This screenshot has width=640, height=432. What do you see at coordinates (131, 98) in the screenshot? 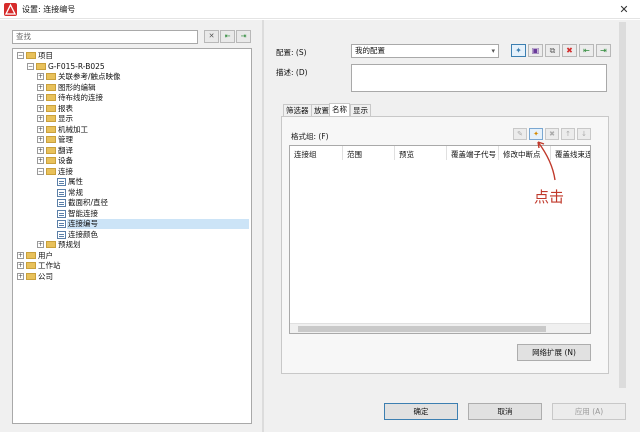
I see `tree-item: + 待布线的连接` at bounding box center [131, 98].